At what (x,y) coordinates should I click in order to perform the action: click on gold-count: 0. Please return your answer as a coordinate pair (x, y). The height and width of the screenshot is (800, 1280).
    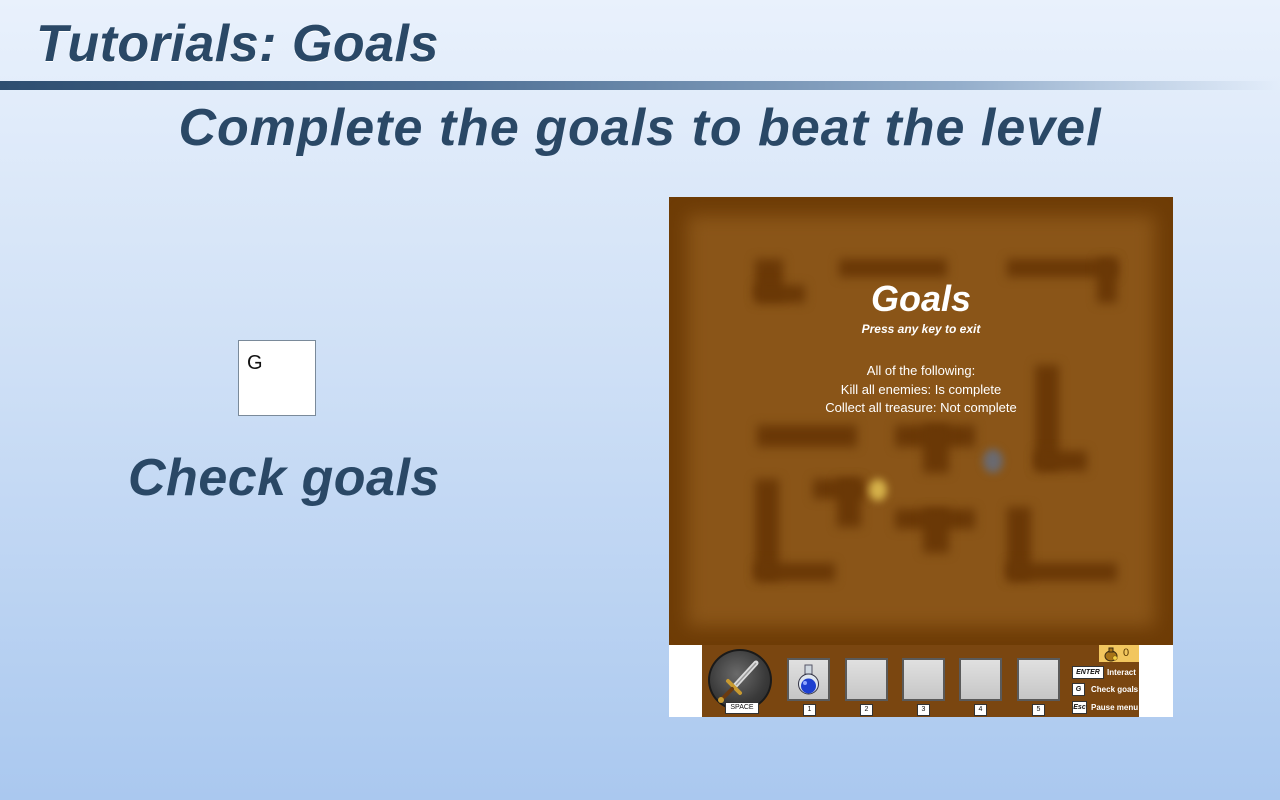
    Looking at the image, I should click on (1126, 653).